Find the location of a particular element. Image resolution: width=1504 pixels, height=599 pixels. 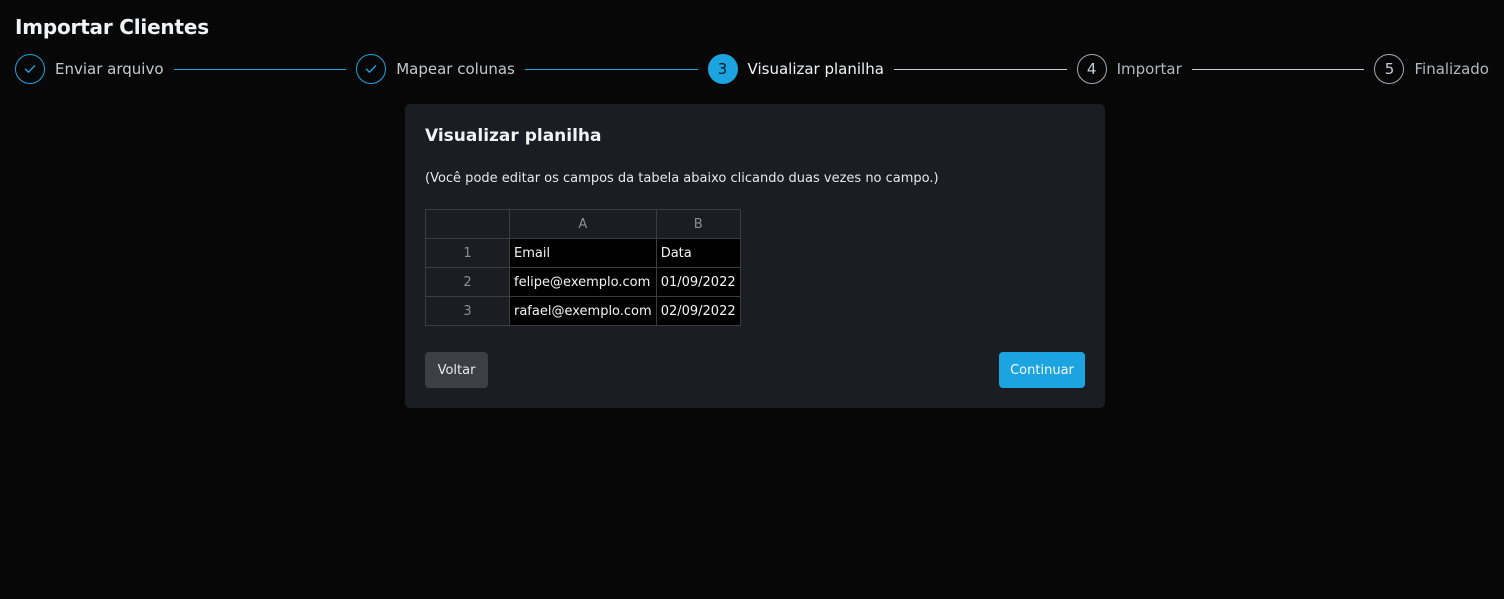

column-header-a: A is located at coordinates (583, 224).